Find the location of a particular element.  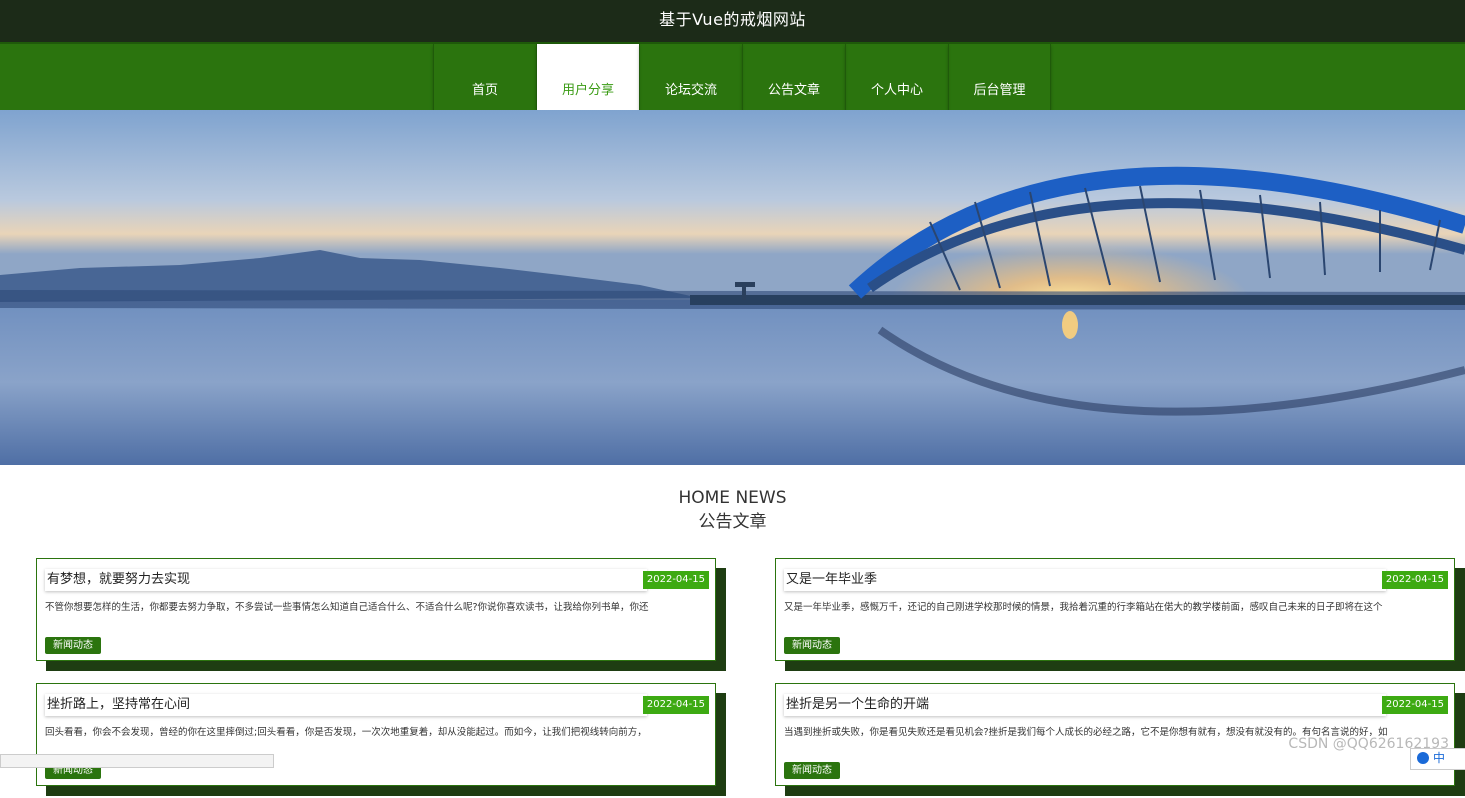

nav-item-personal-center: 个人中心 is located at coordinates (896, 77).